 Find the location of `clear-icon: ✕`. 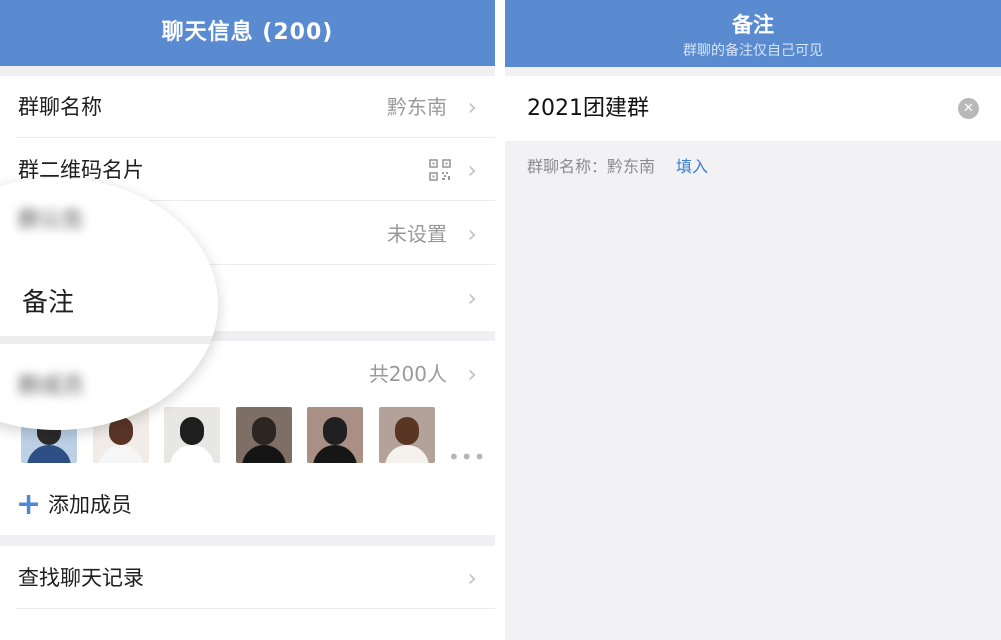

clear-icon: ✕ is located at coordinates (968, 108).